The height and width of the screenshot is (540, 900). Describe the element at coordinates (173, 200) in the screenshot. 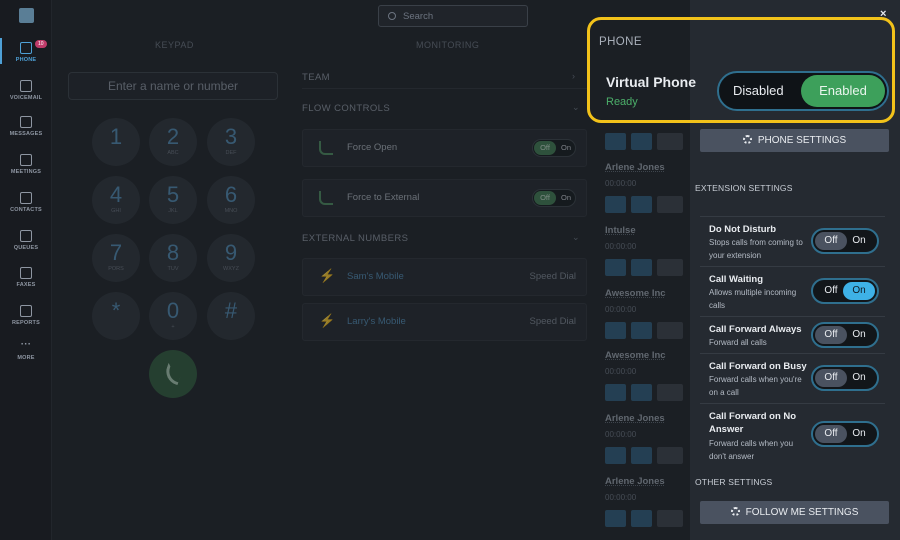

I see `key-5: 5 JKL` at that location.